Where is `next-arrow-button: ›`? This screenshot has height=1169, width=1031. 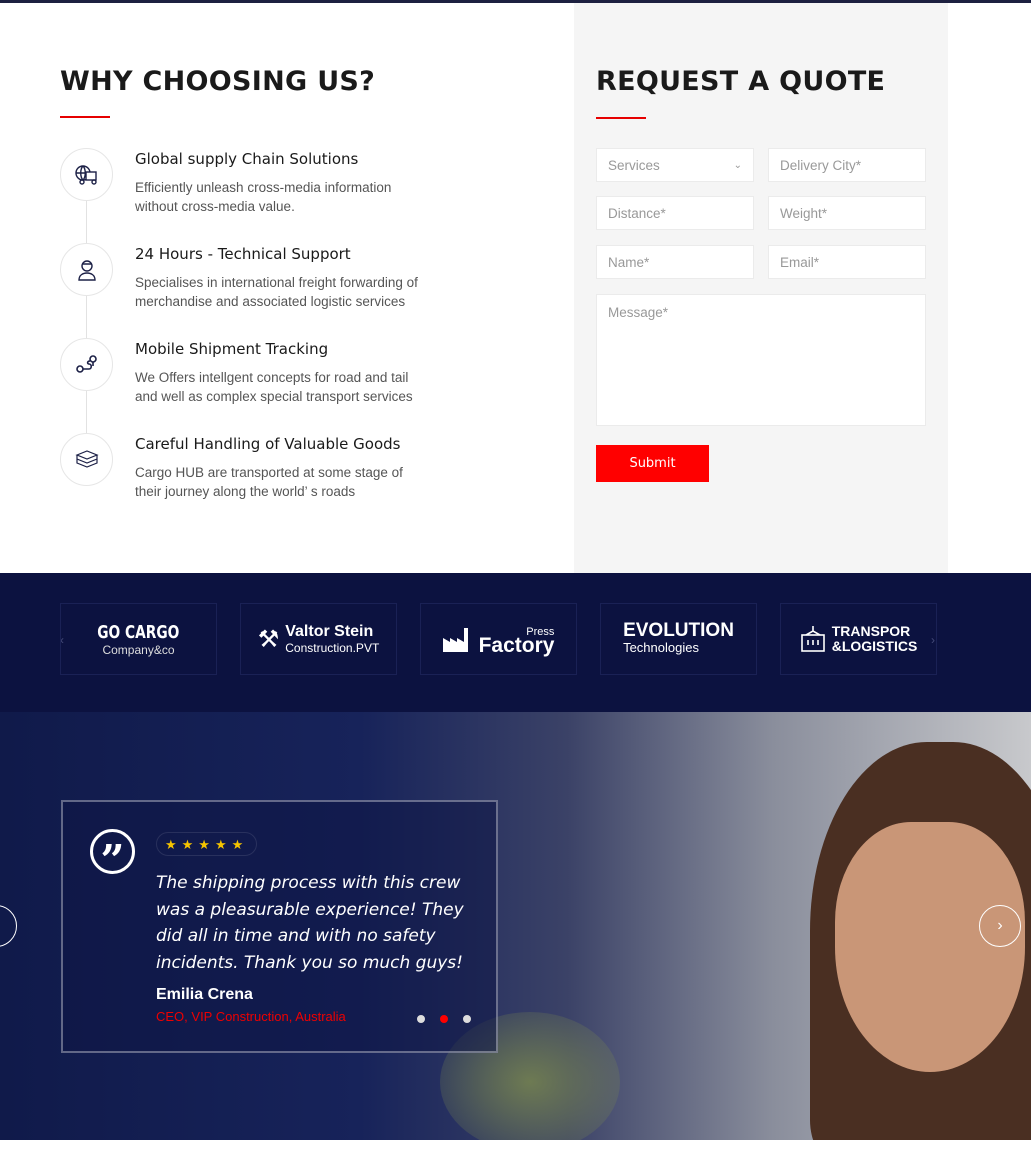 next-arrow-button: › is located at coordinates (1000, 926).